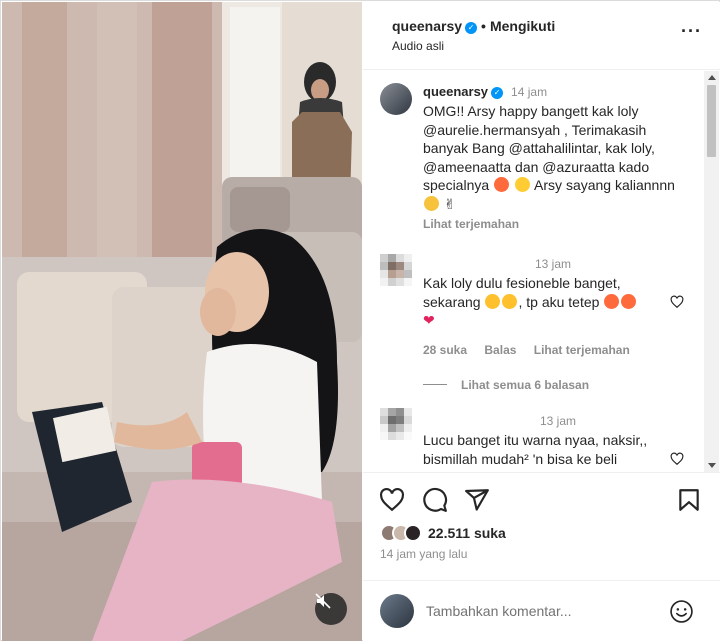  I want to click on heart-icon, so click(392, 500).